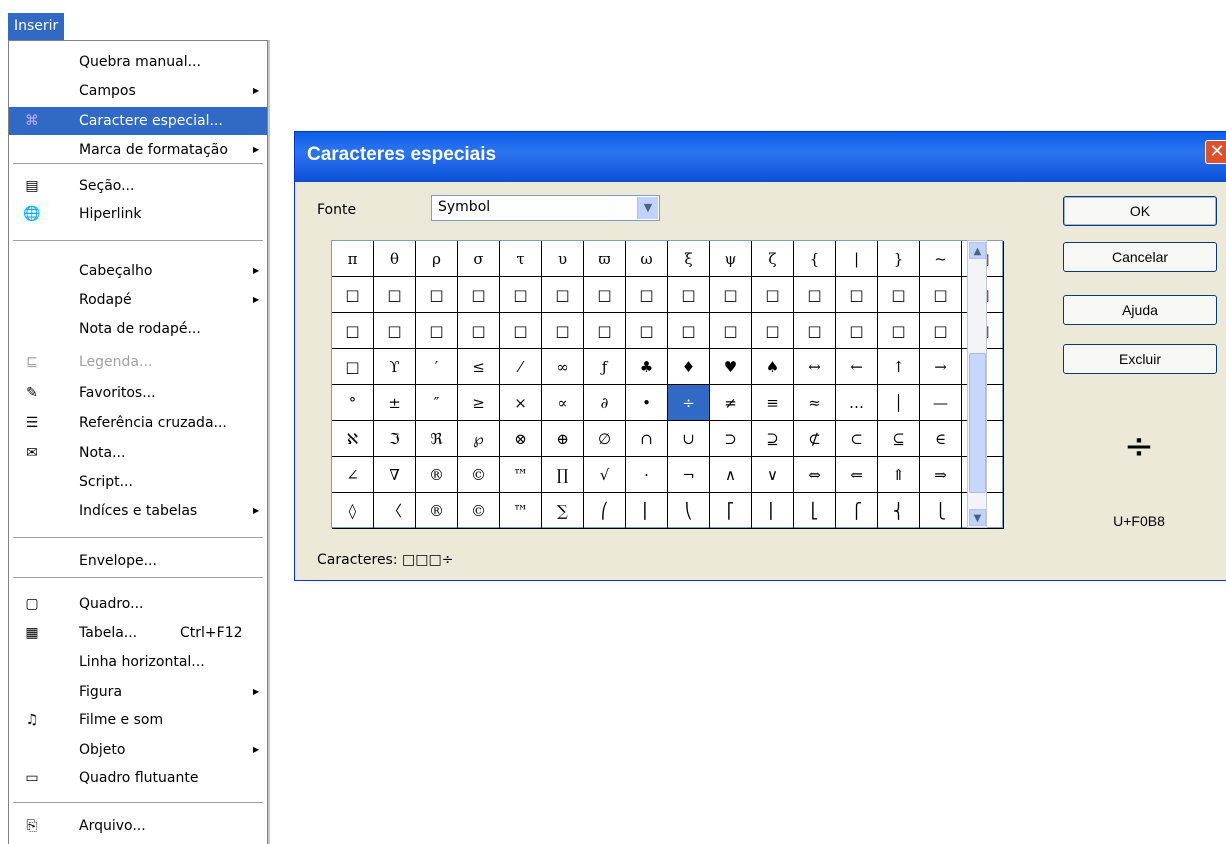 The image size is (1226, 844). Describe the element at coordinates (437, 475) in the screenshot. I see `character-cell: ®` at that location.